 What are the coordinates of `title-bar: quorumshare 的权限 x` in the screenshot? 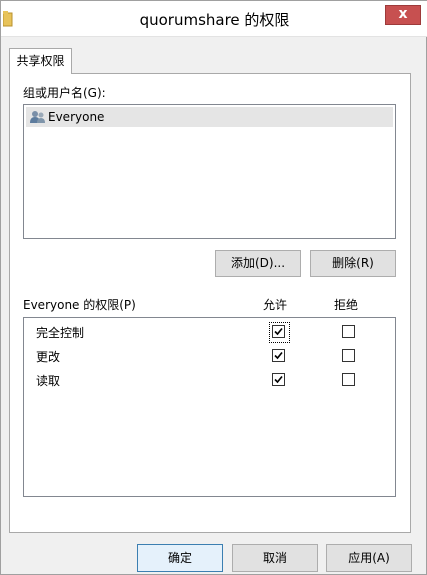 It's located at (214, 19).